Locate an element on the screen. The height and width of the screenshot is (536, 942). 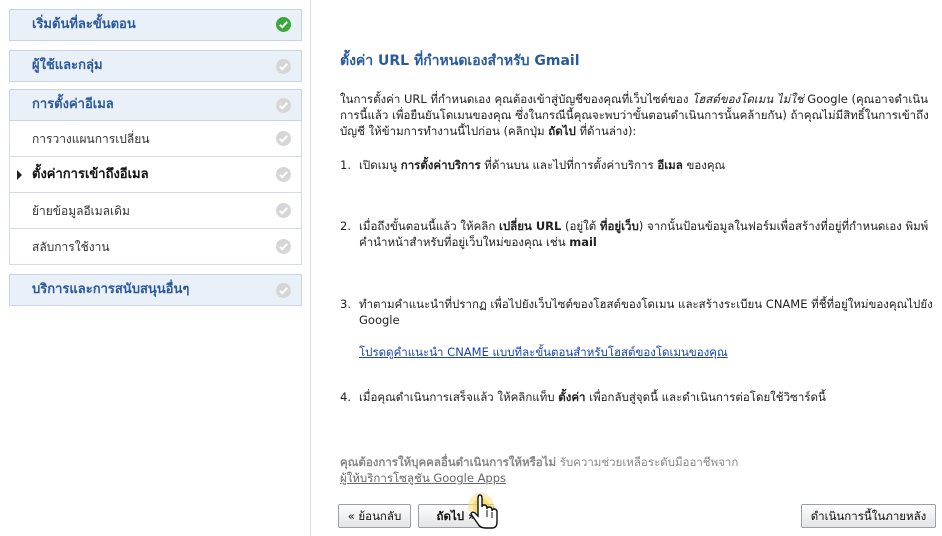
step-text-part: (อยู่ใต้ is located at coordinates (580, 226).